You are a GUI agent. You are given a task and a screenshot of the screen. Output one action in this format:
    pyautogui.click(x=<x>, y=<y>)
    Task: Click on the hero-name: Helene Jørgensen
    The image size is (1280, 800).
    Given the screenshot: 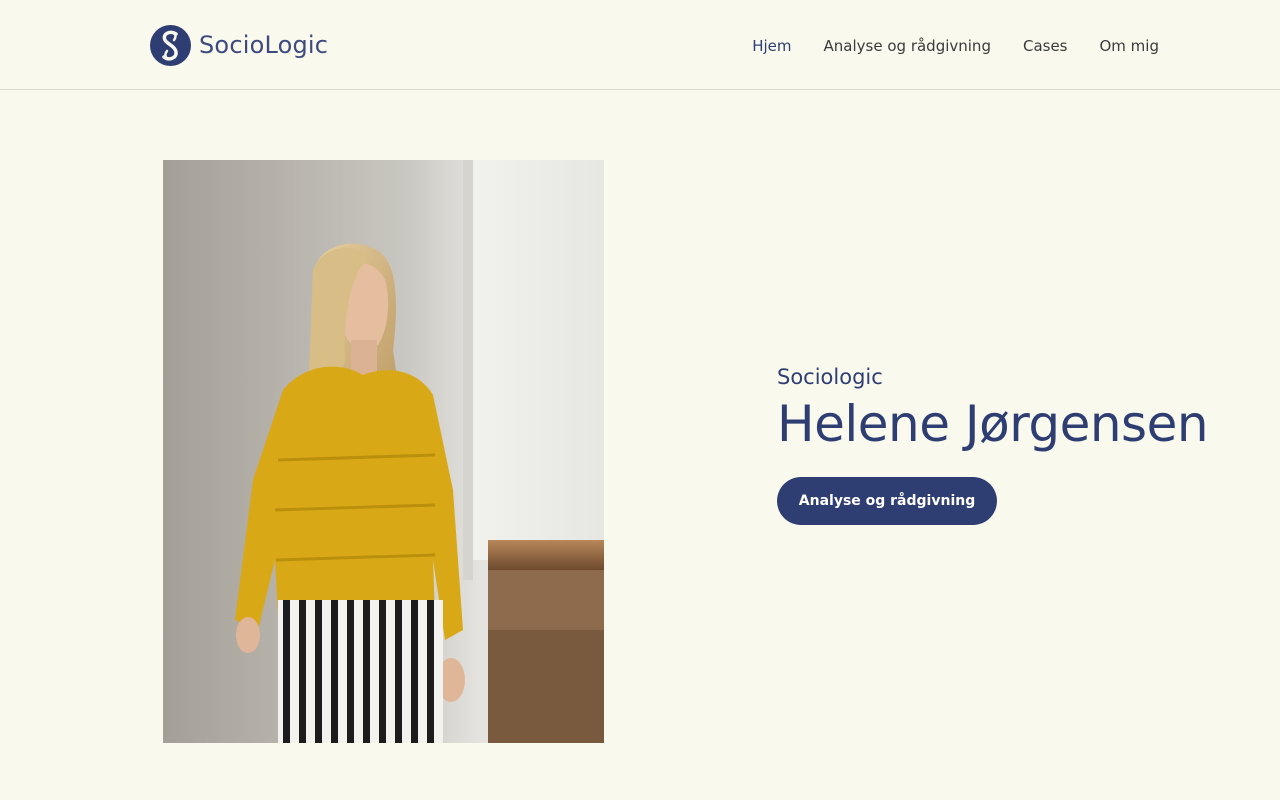 What is the action you would take?
    pyautogui.click(x=993, y=424)
    